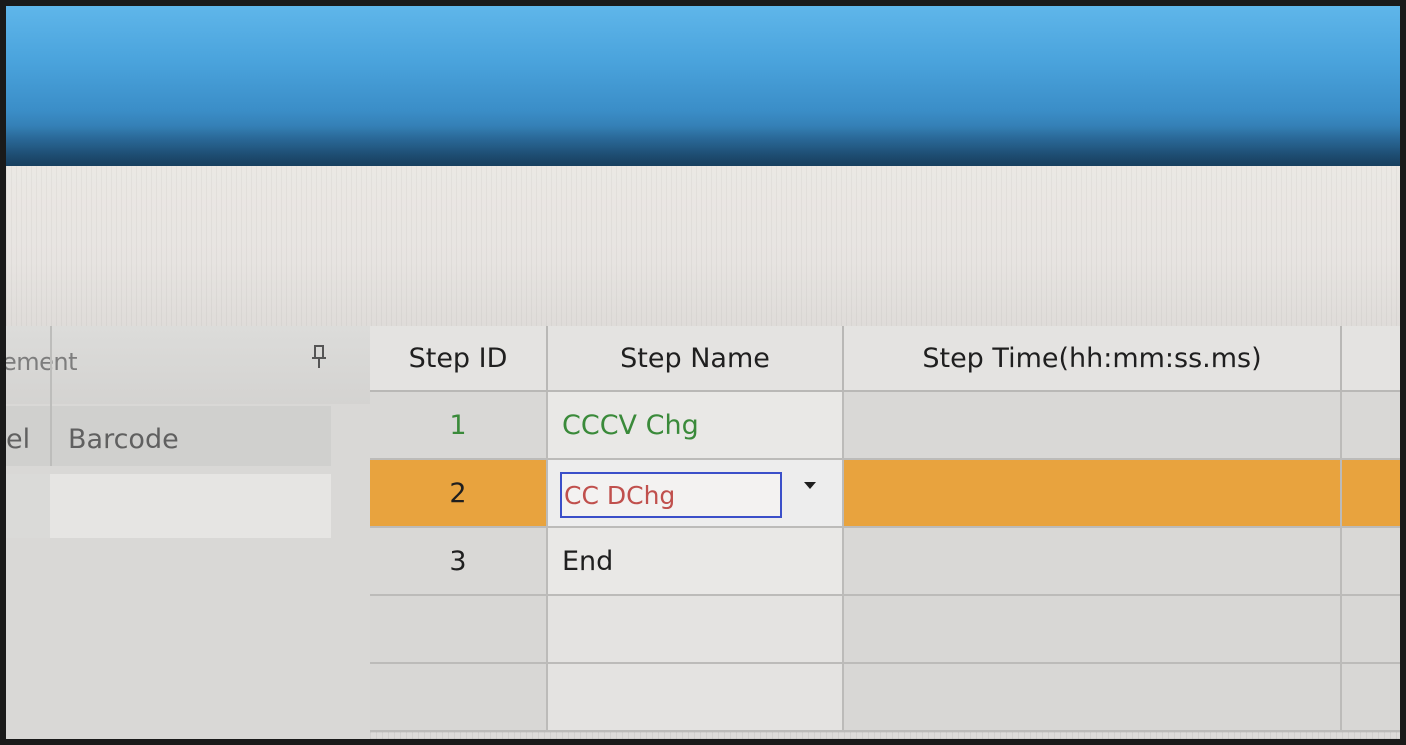 Image resolution: width=1406 pixels, height=745 pixels. What do you see at coordinates (696, 562) in the screenshot?
I see `step-name-cell: End` at bounding box center [696, 562].